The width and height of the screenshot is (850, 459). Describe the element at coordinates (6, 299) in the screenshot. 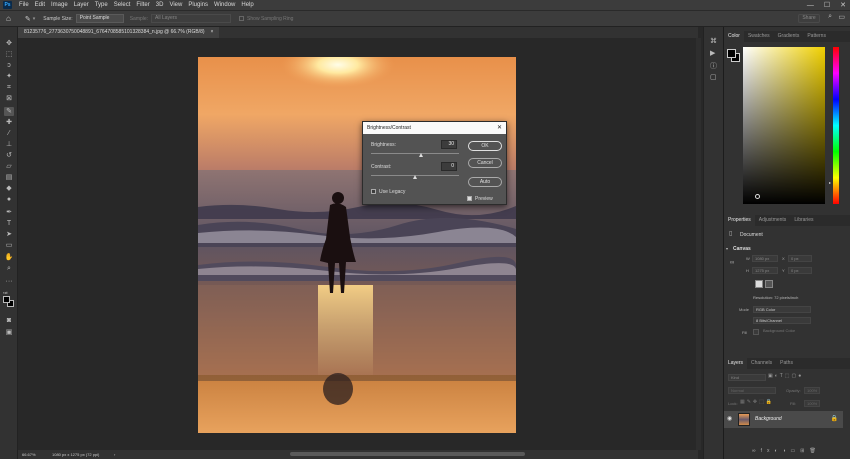

I see `foreground-color-swatch` at that location.